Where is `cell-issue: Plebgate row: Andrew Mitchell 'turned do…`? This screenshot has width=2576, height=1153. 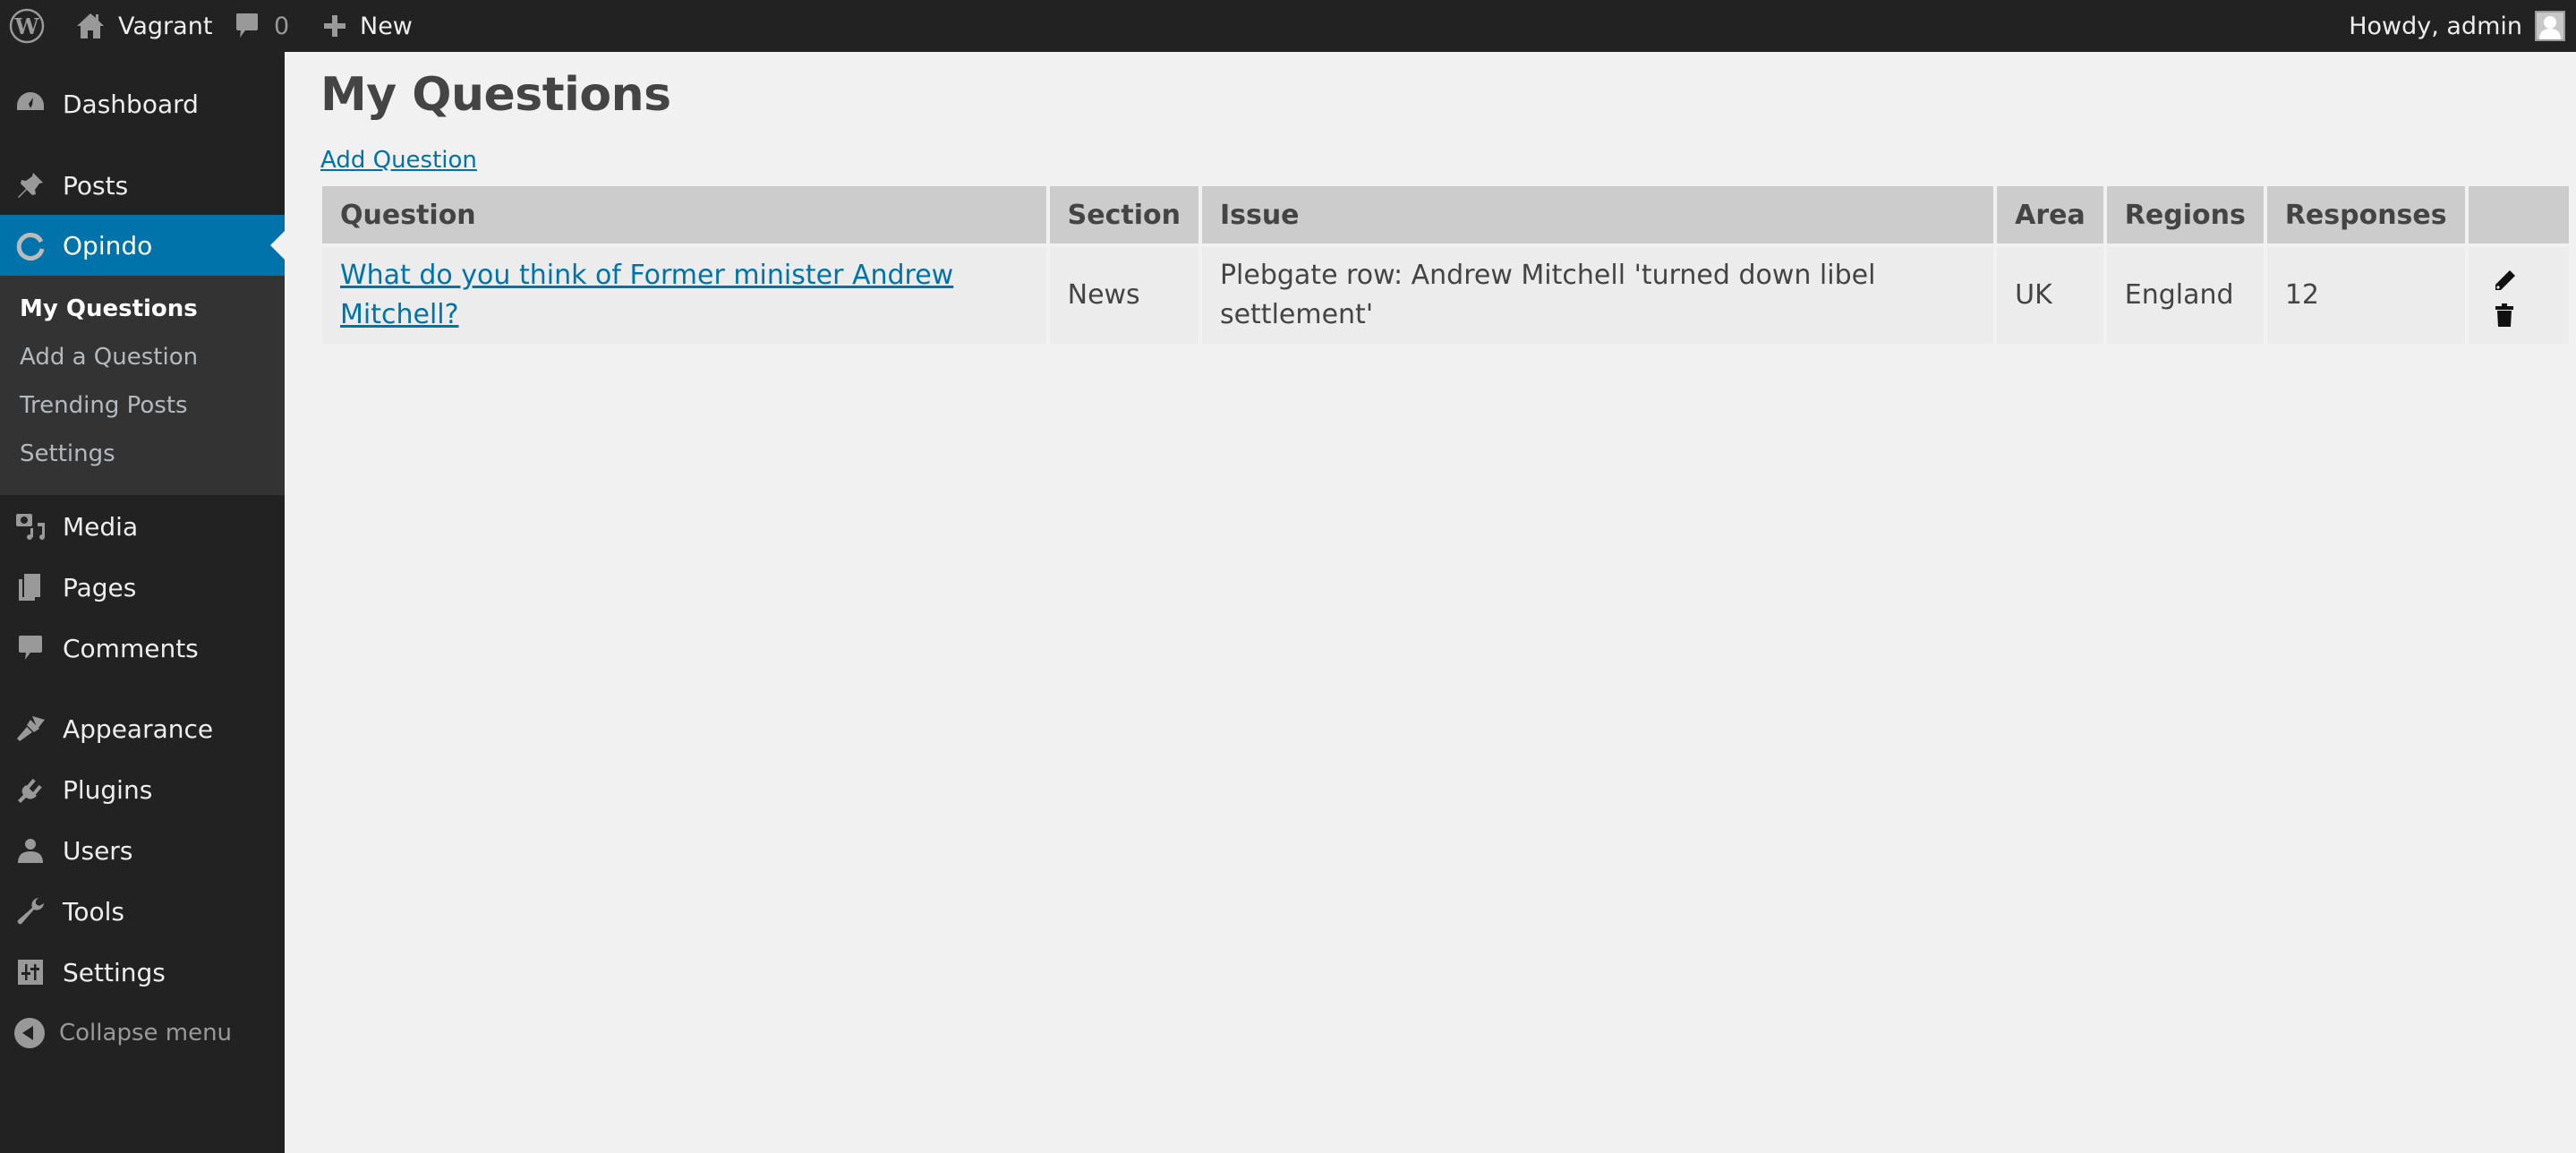
cell-issue: Plebgate row: Andrew Mitchell 'turned do… is located at coordinates (1597, 295).